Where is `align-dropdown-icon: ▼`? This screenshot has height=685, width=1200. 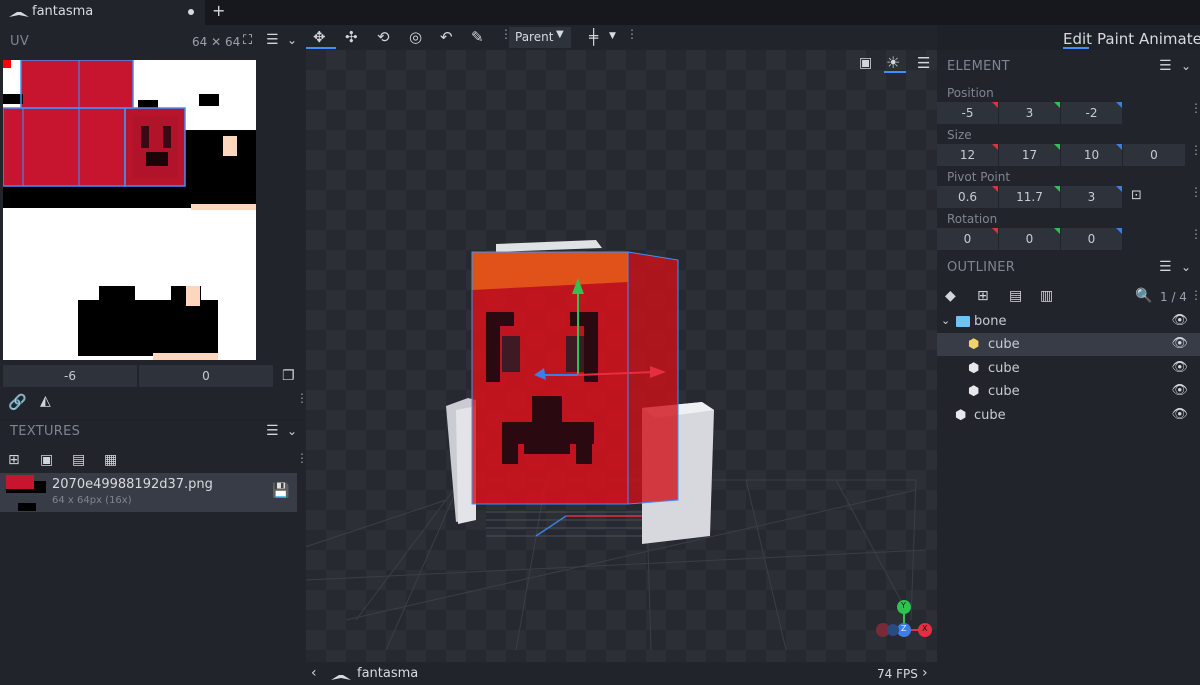 align-dropdown-icon: ▼ is located at coordinates (612, 36).